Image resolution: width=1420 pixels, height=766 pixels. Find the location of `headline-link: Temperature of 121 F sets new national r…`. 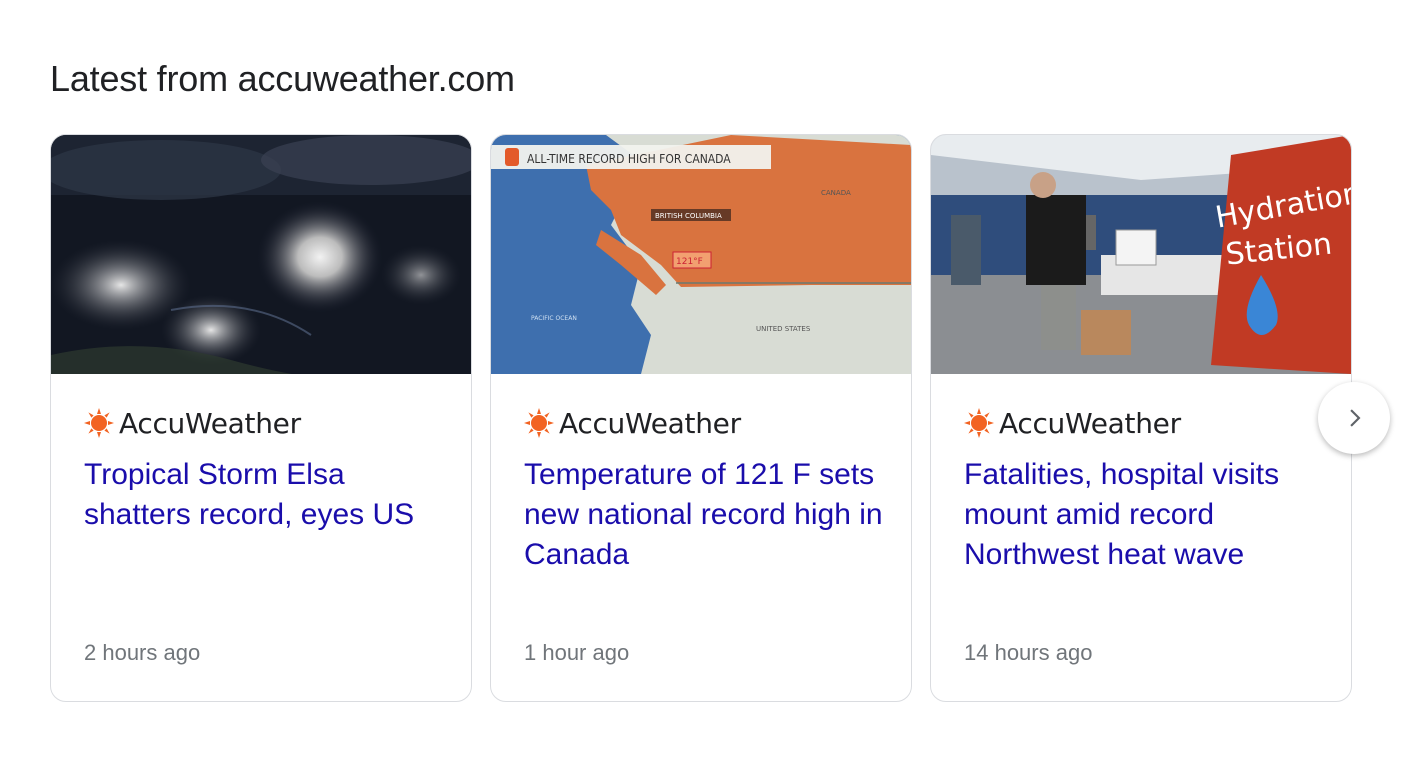

headline-link: Temperature of 121 F sets new national r… is located at coordinates (704, 515).